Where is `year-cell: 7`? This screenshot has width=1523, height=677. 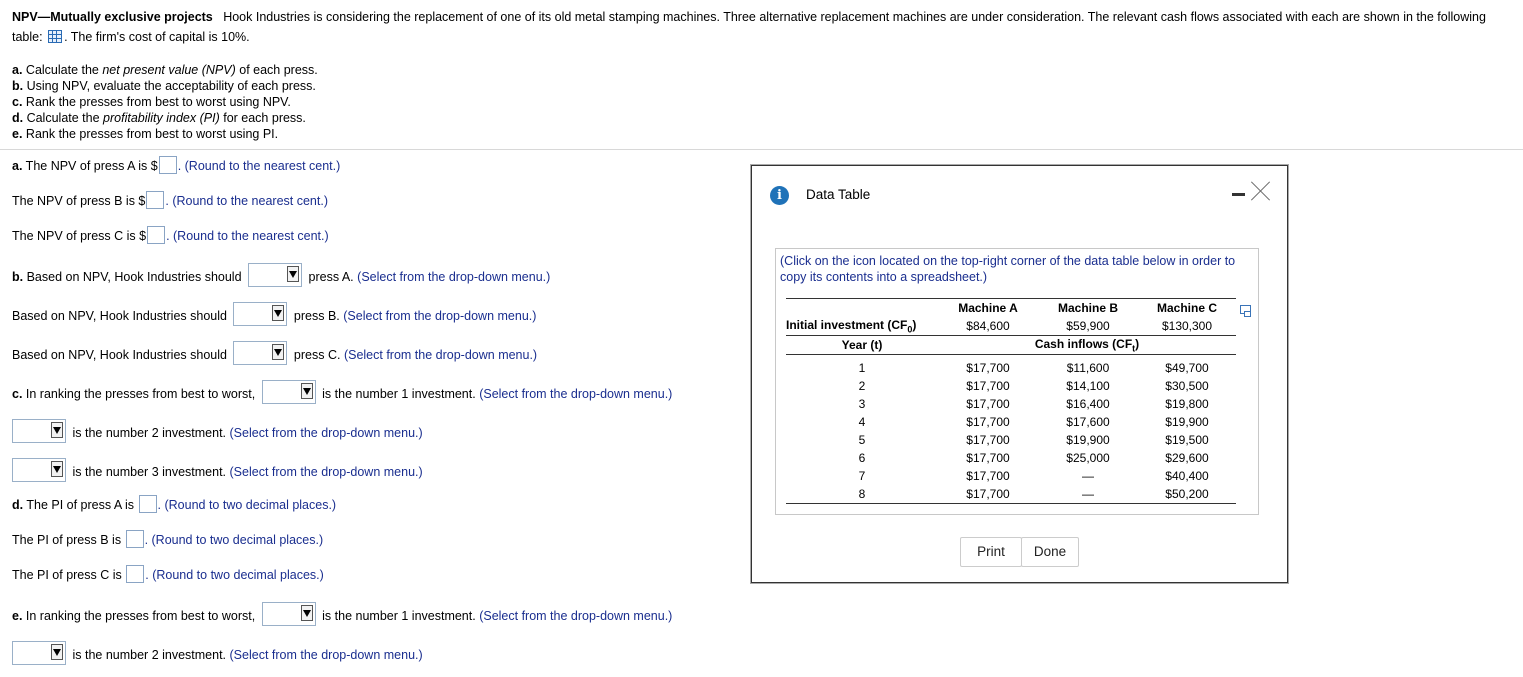 year-cell: 7 is located at coordinates (862, 476).